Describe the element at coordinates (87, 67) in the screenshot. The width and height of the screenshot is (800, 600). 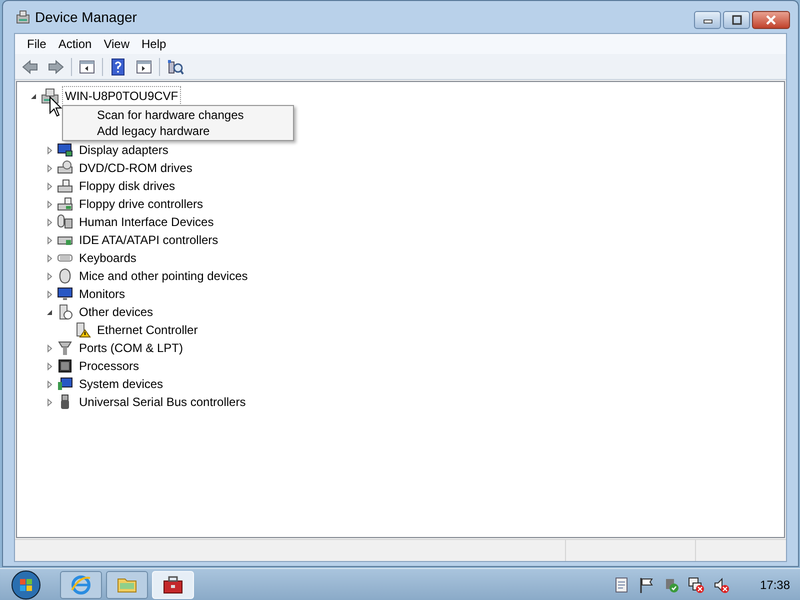
I see `console-tree-icon` at that location.